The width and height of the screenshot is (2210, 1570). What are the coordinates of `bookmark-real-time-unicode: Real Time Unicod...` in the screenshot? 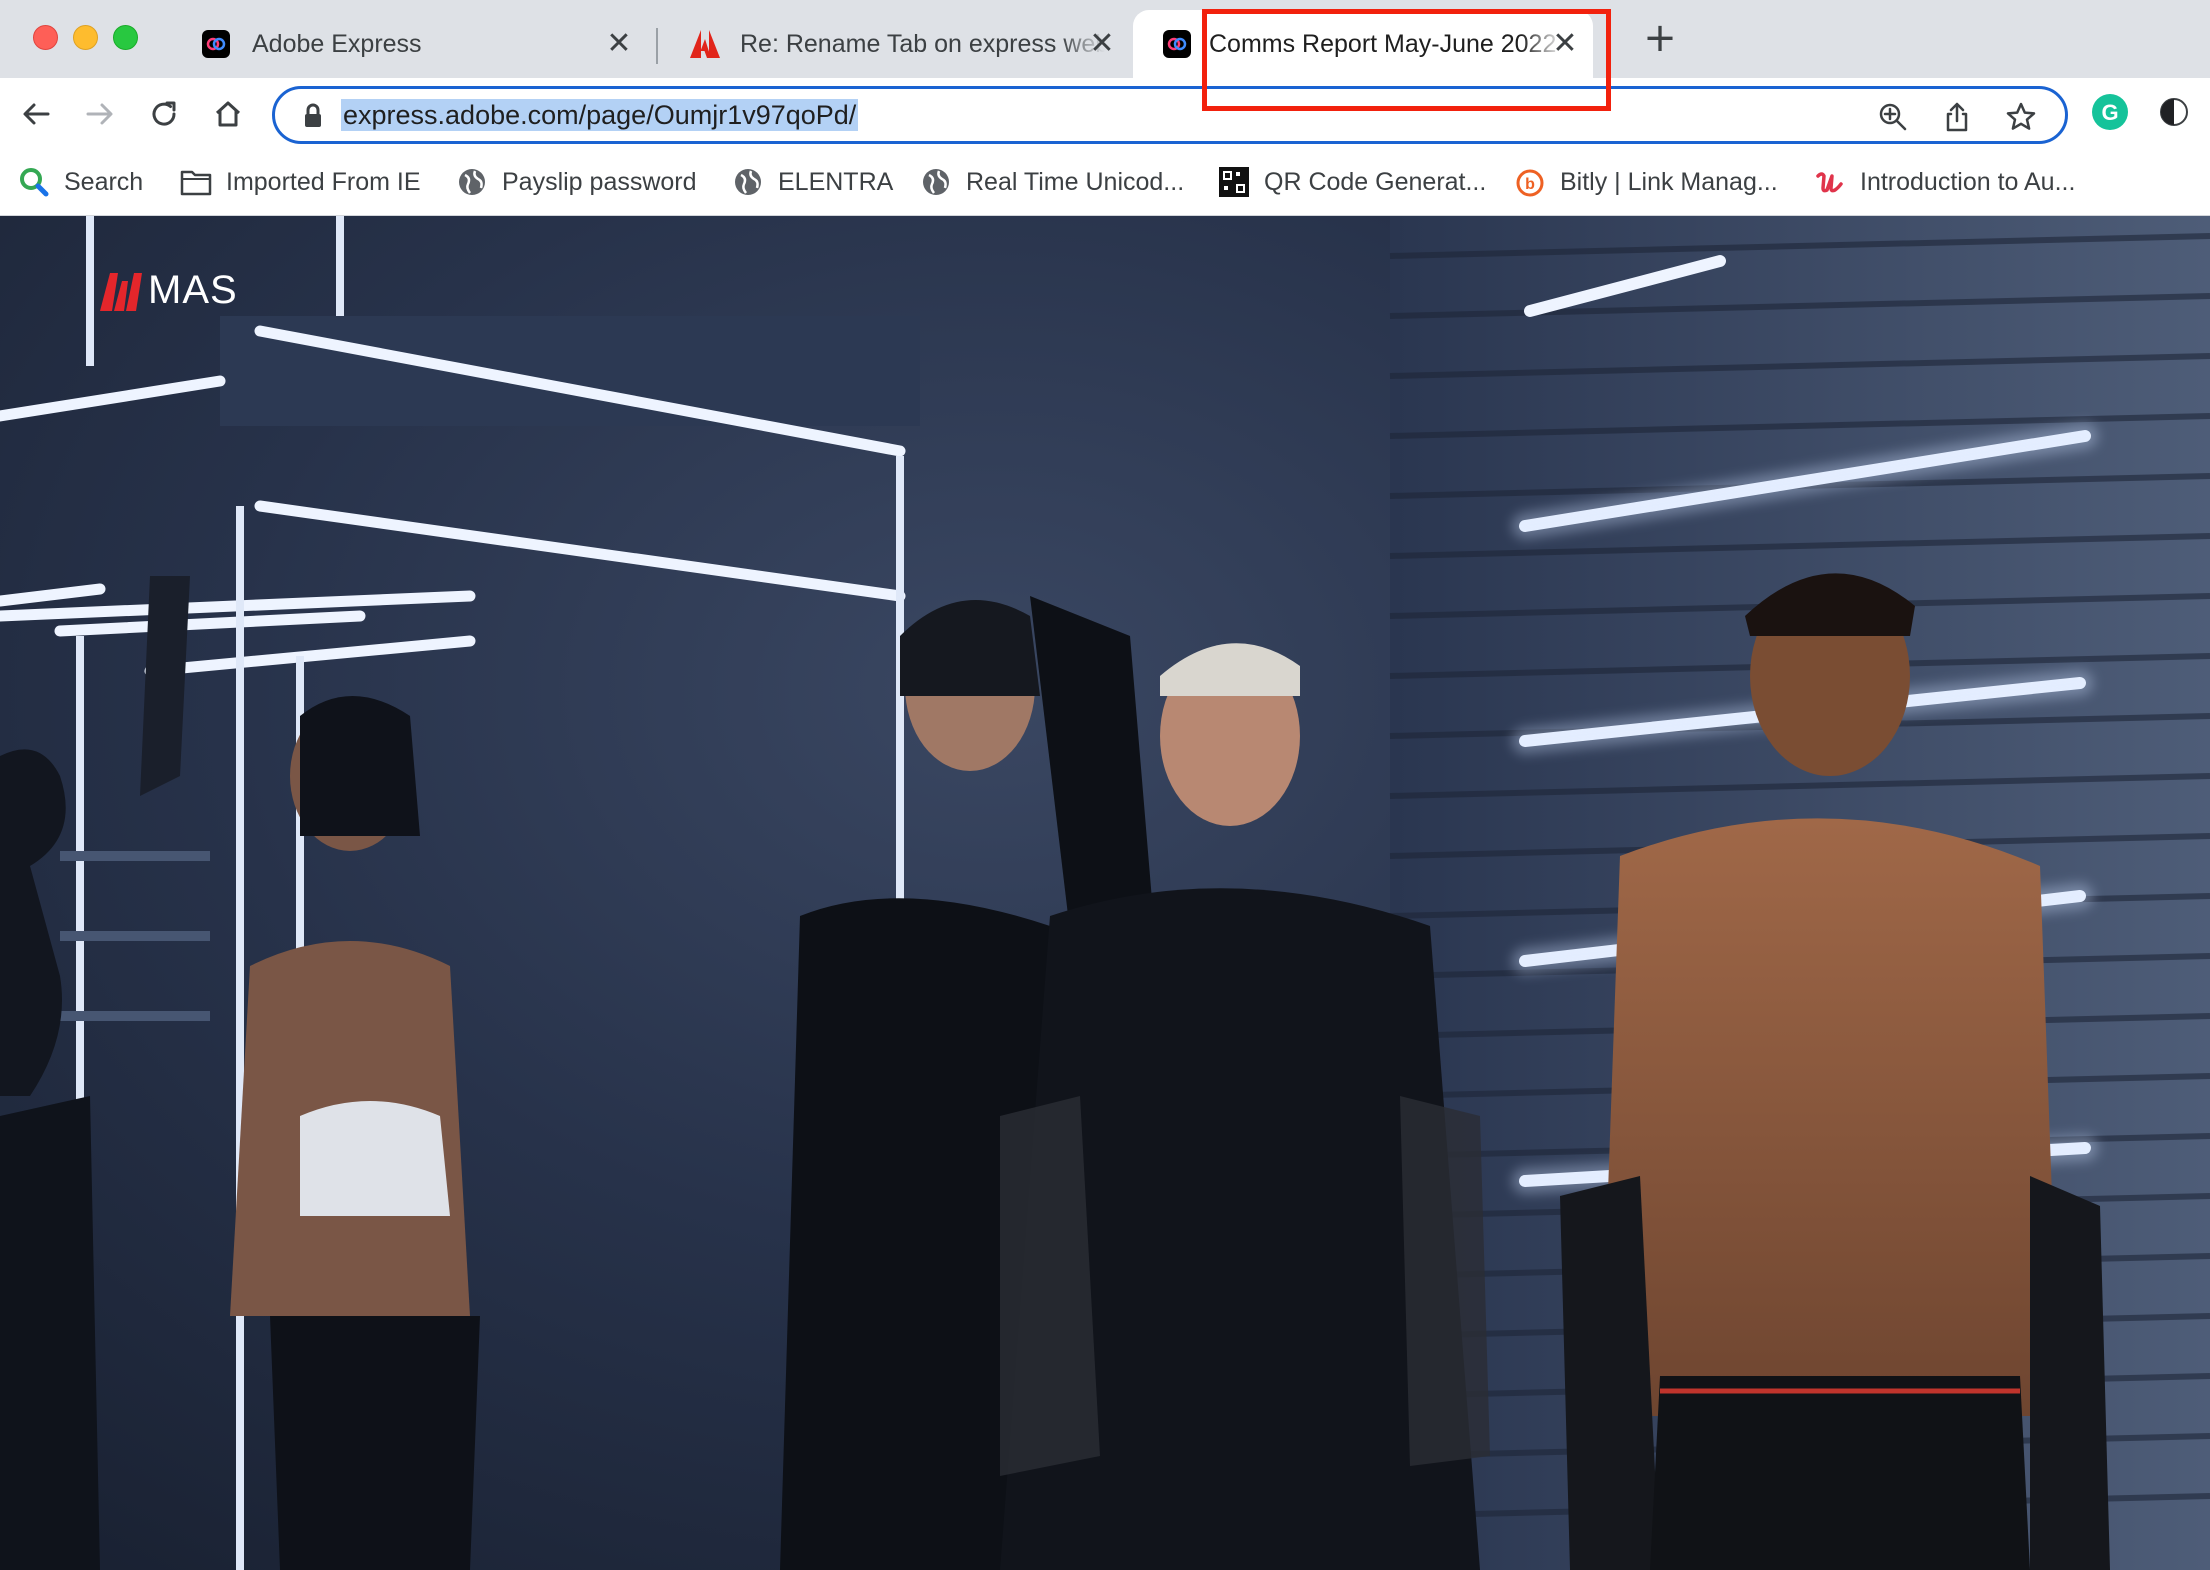 It's located at (1052, 182).